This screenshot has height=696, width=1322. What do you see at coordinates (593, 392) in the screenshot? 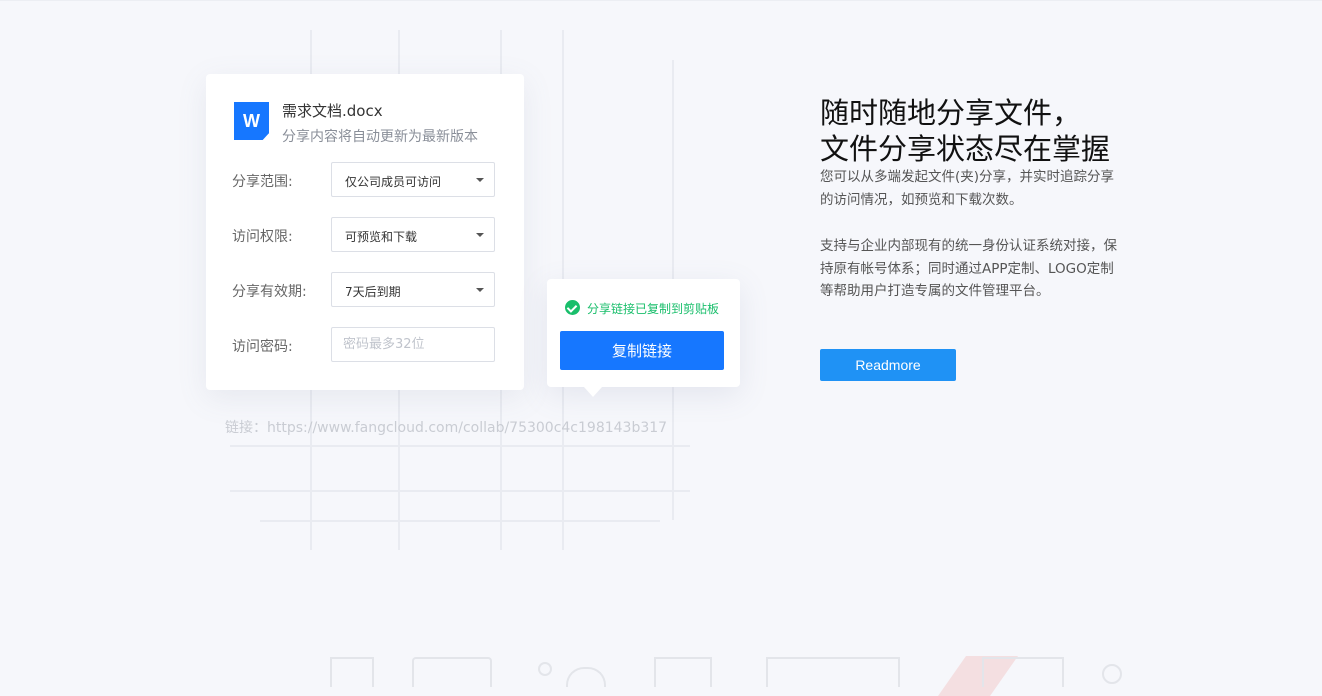
I see `popover-arrow` at bounding box center [593, 392].